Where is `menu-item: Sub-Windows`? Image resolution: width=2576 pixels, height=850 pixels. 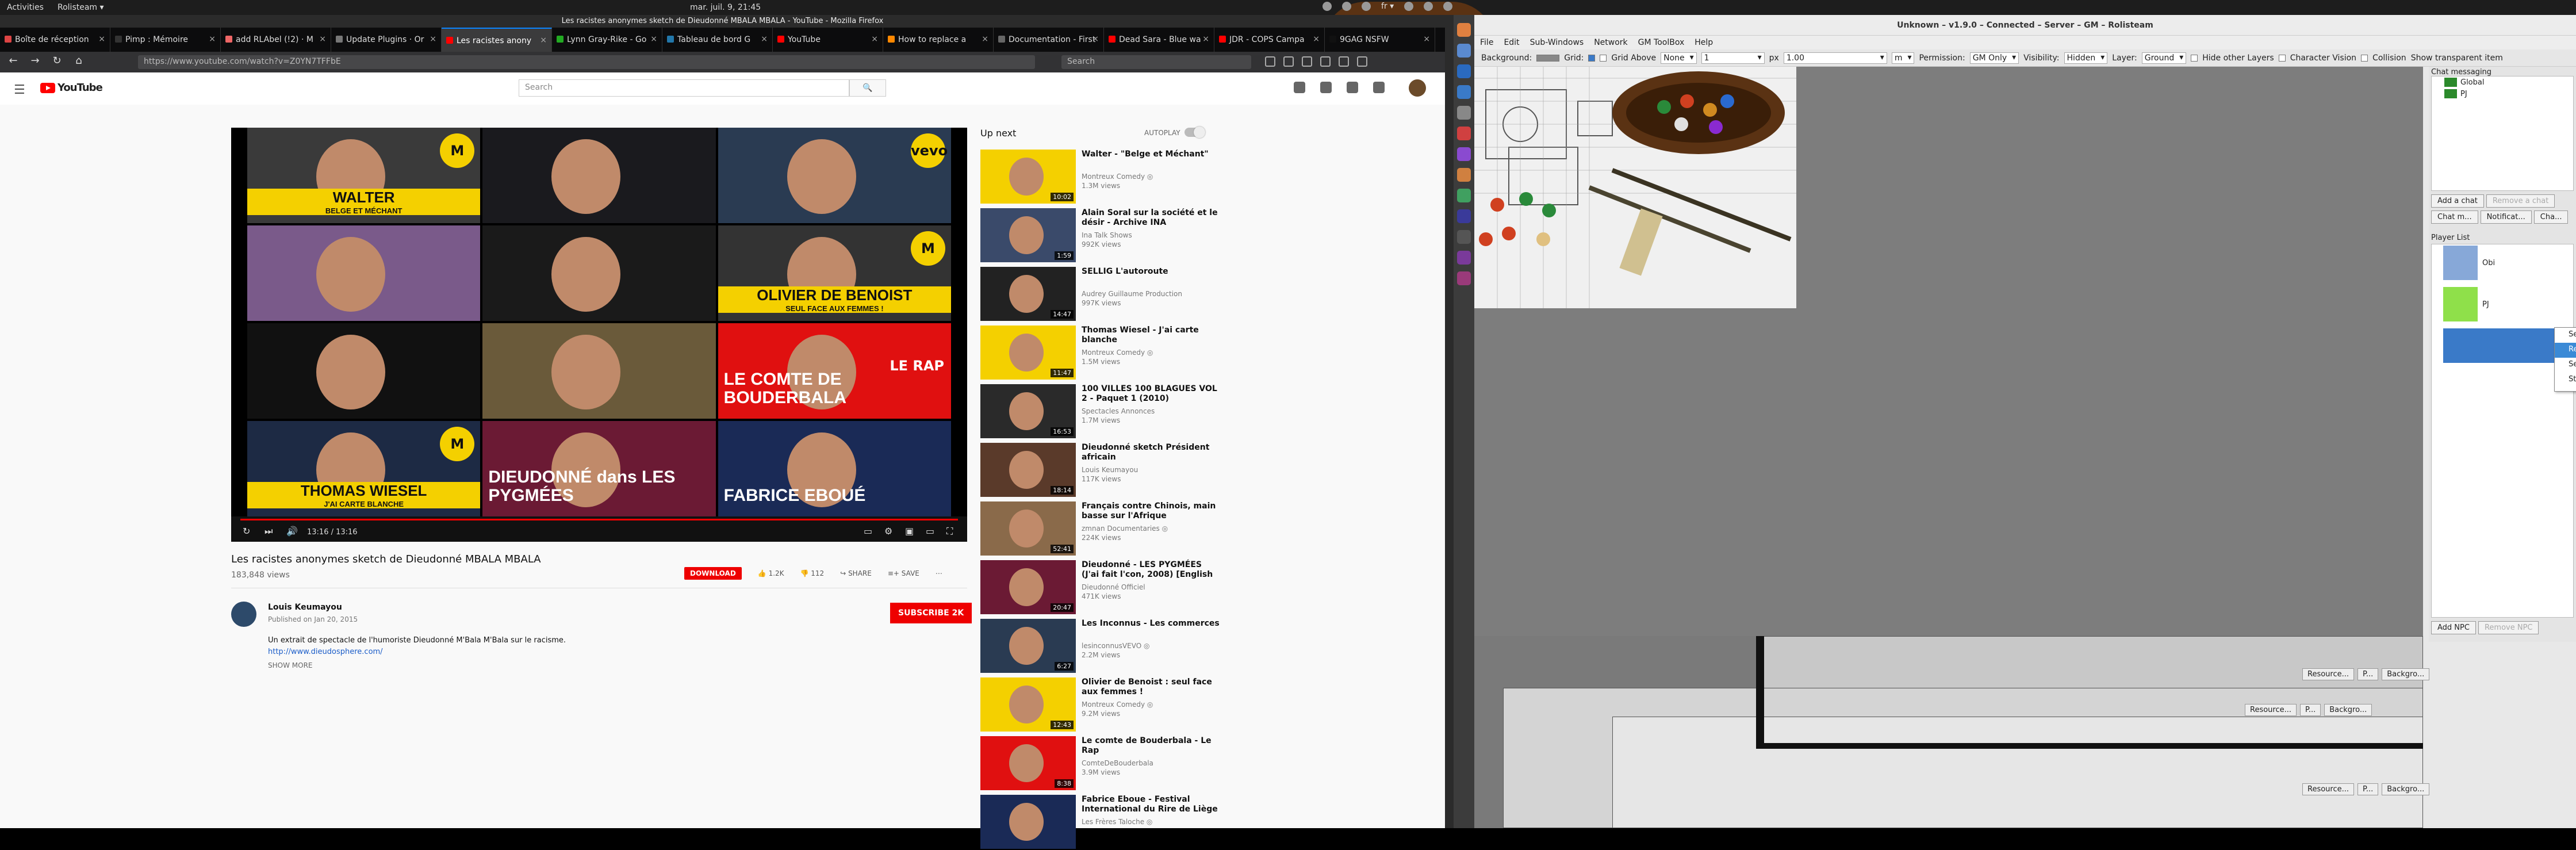
menu-item: Sub-Windows is located at coordinates (1557, 42).